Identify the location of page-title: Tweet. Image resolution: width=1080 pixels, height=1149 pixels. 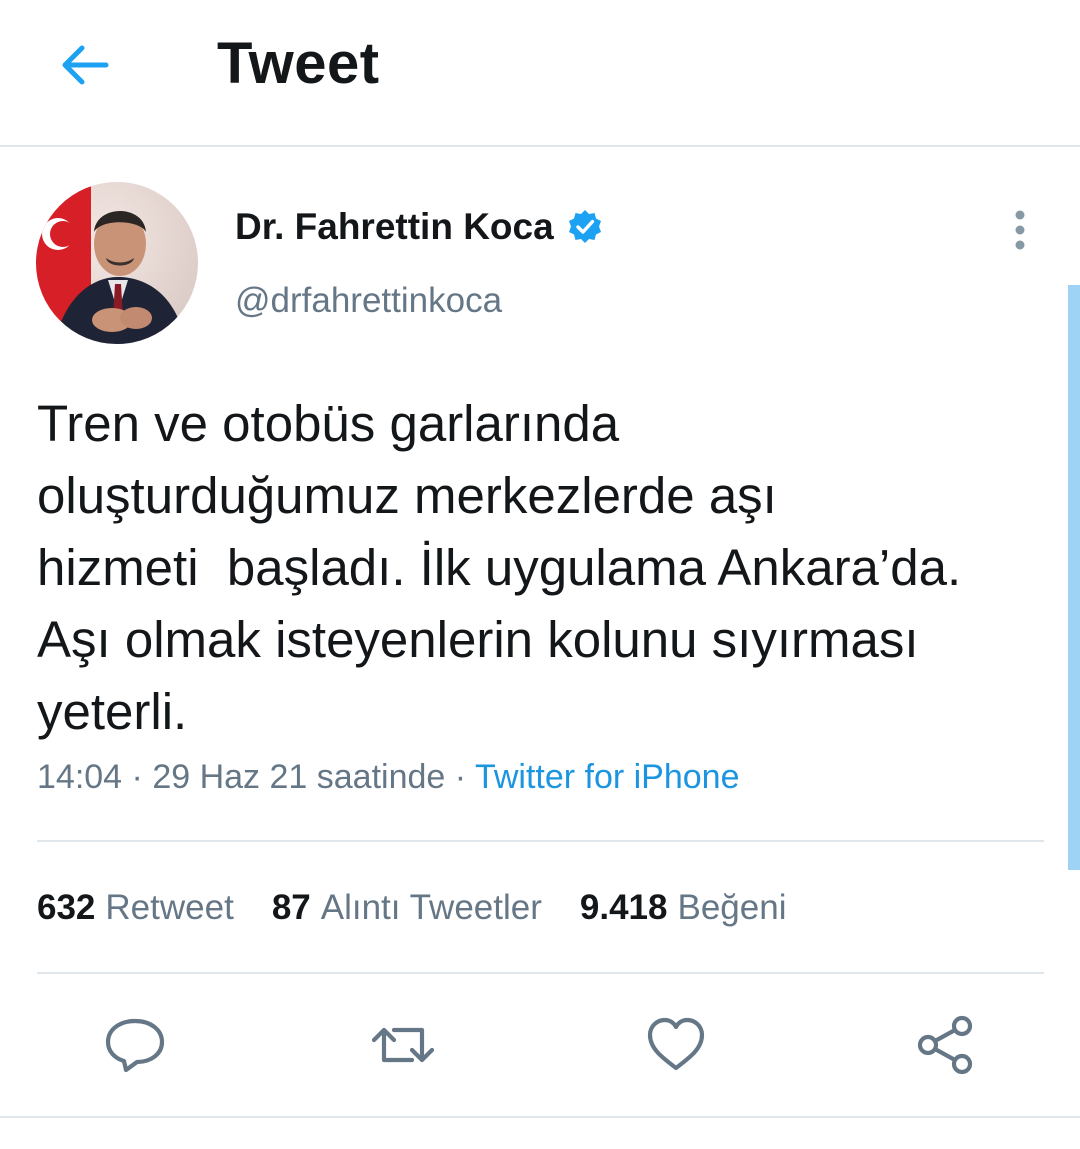
(298, 63).